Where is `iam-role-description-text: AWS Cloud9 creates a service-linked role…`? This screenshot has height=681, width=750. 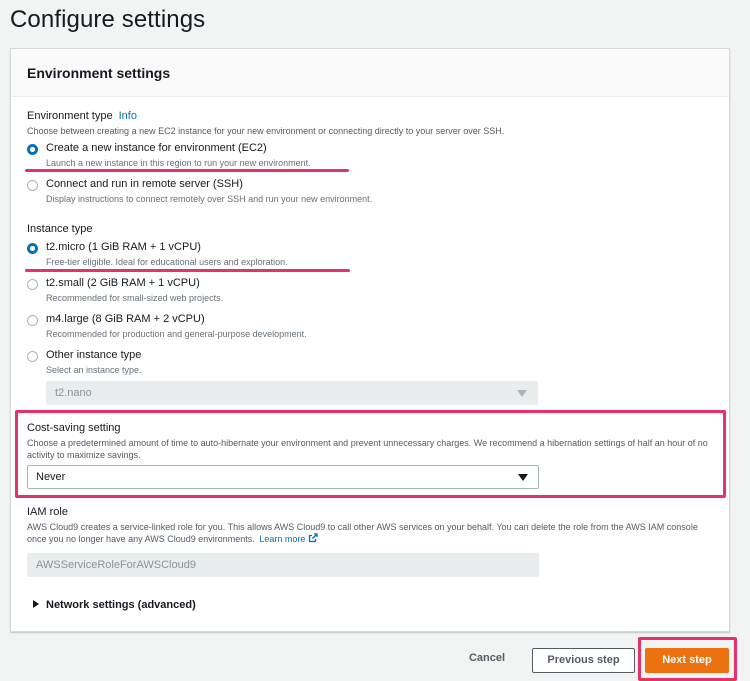 iam-role-description-text: AWS Cloud9 creates a service-linked role… is located at coordinates (362, 533).